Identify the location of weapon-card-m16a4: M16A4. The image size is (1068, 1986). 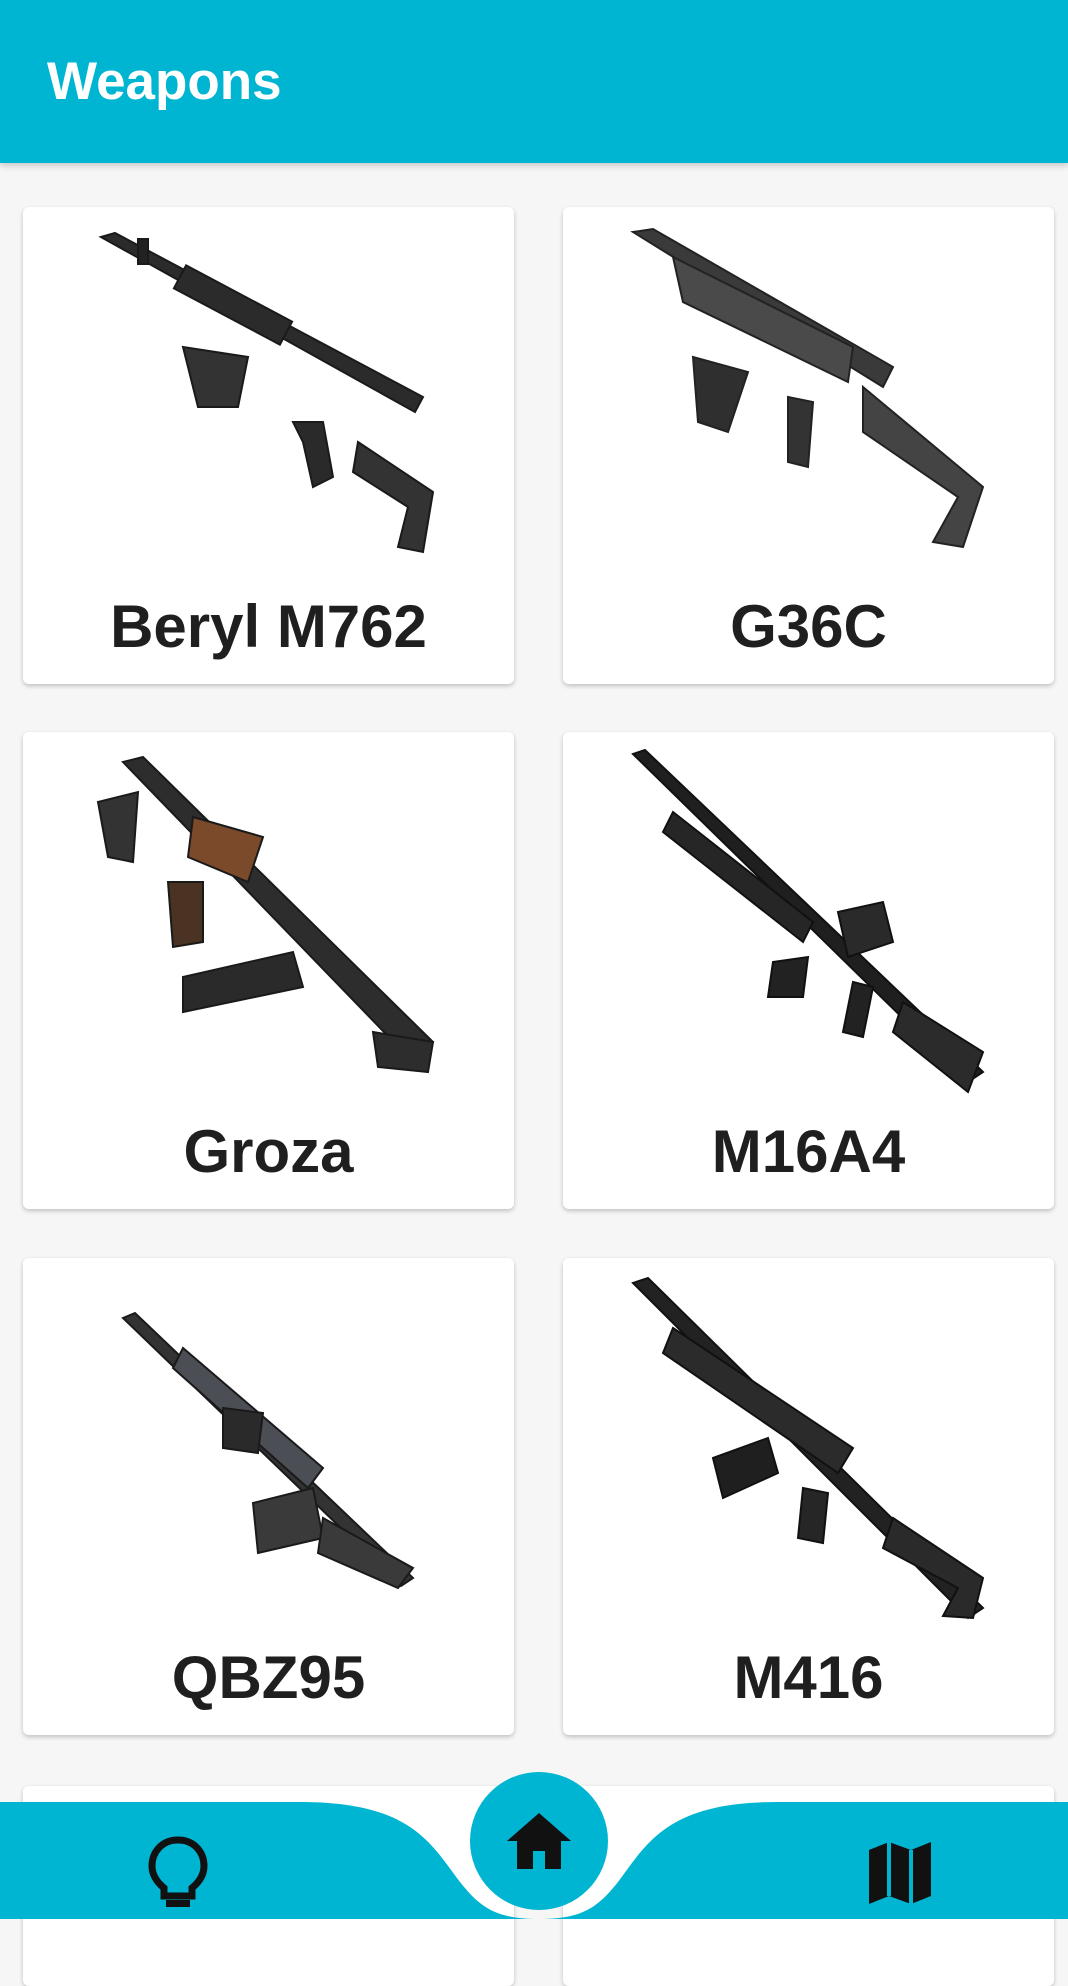
(808, 970).